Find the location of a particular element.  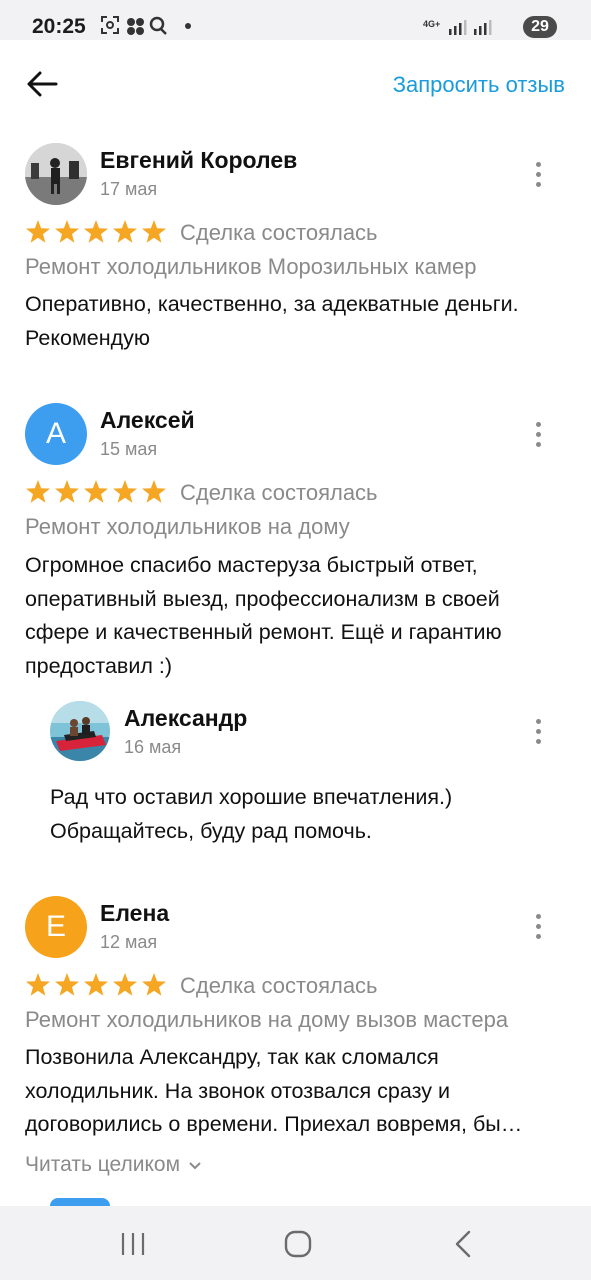

recents-icon is located at coordinates (133, 1244).